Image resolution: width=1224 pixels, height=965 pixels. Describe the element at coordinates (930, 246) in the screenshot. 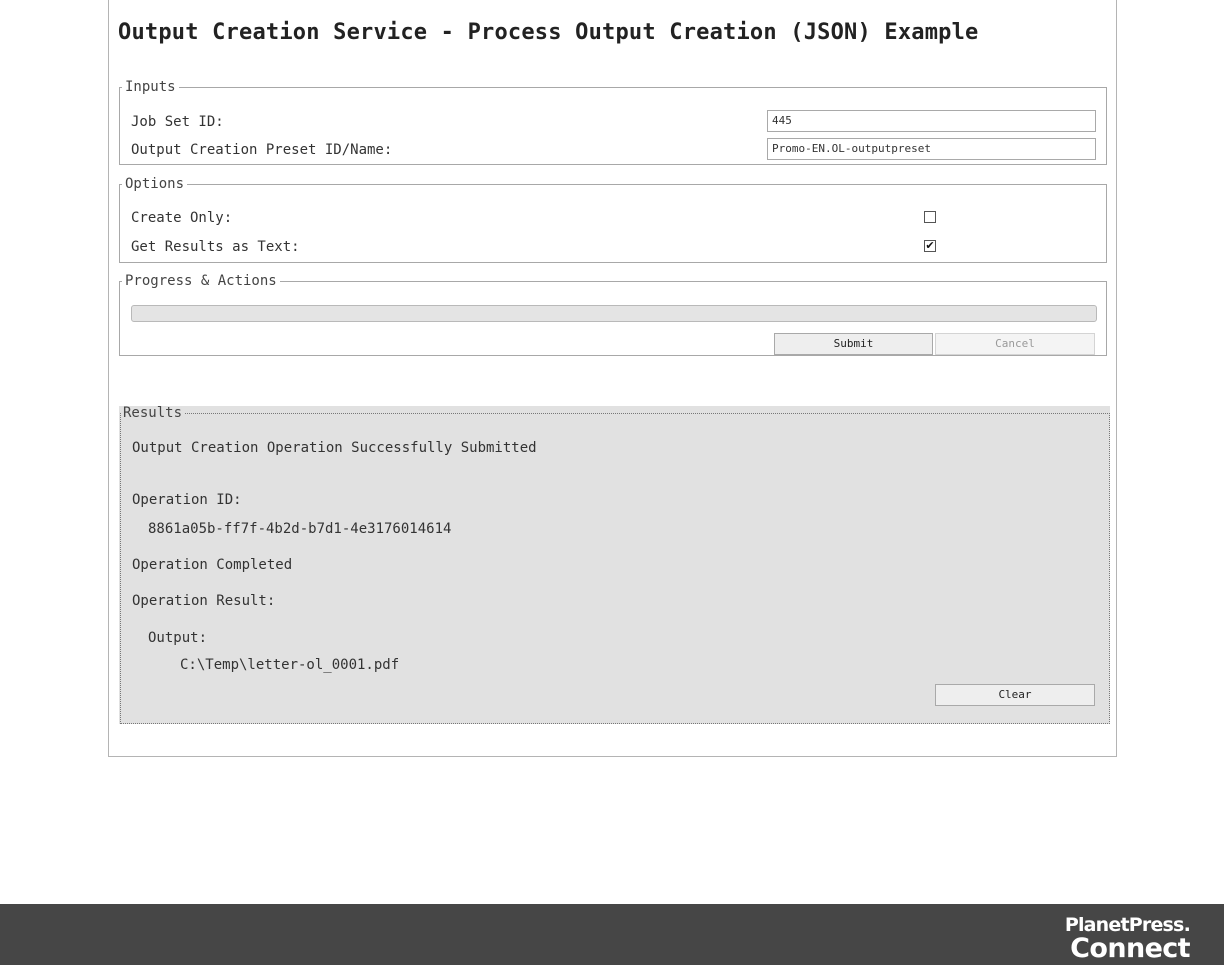

I see `results-as-text-checkbox: ✔` at that location.